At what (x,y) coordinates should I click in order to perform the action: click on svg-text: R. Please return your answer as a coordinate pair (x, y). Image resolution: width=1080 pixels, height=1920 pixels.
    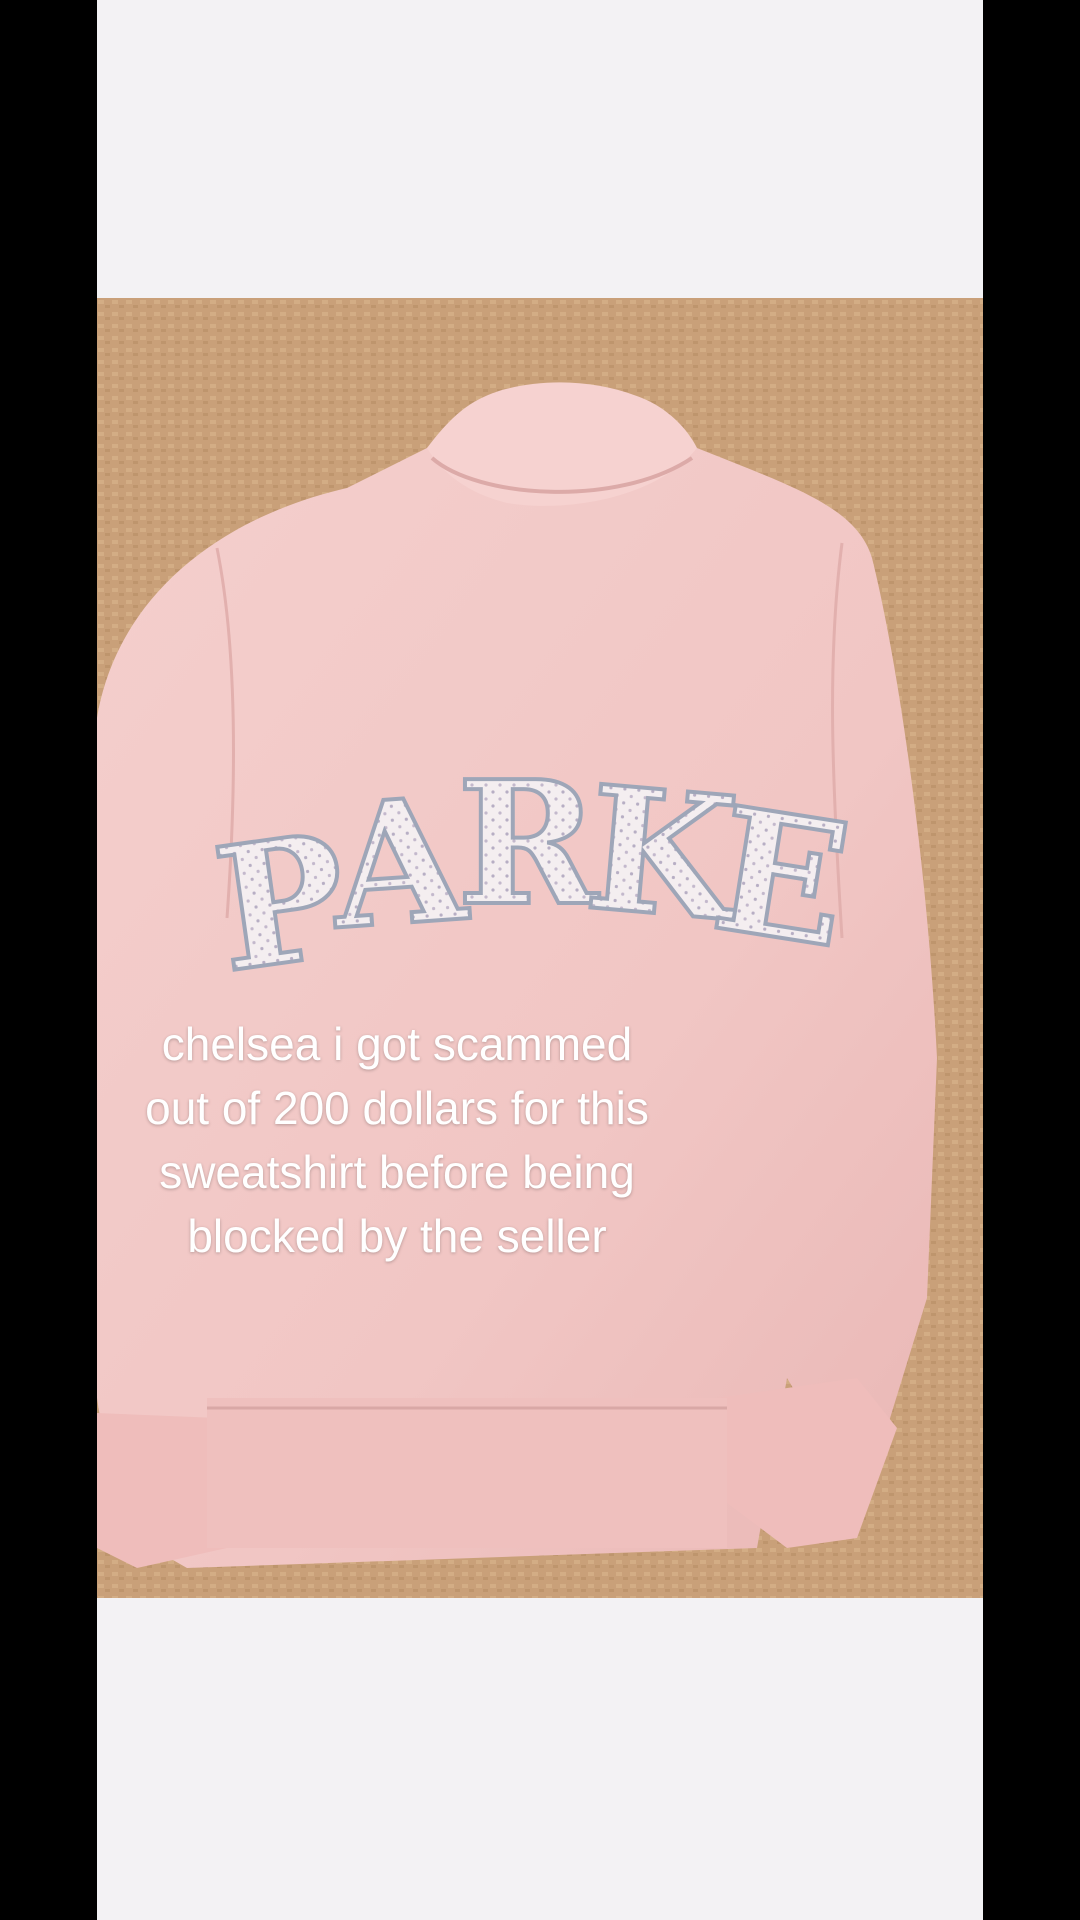
    Looking at the image, I should click on (528, 844).